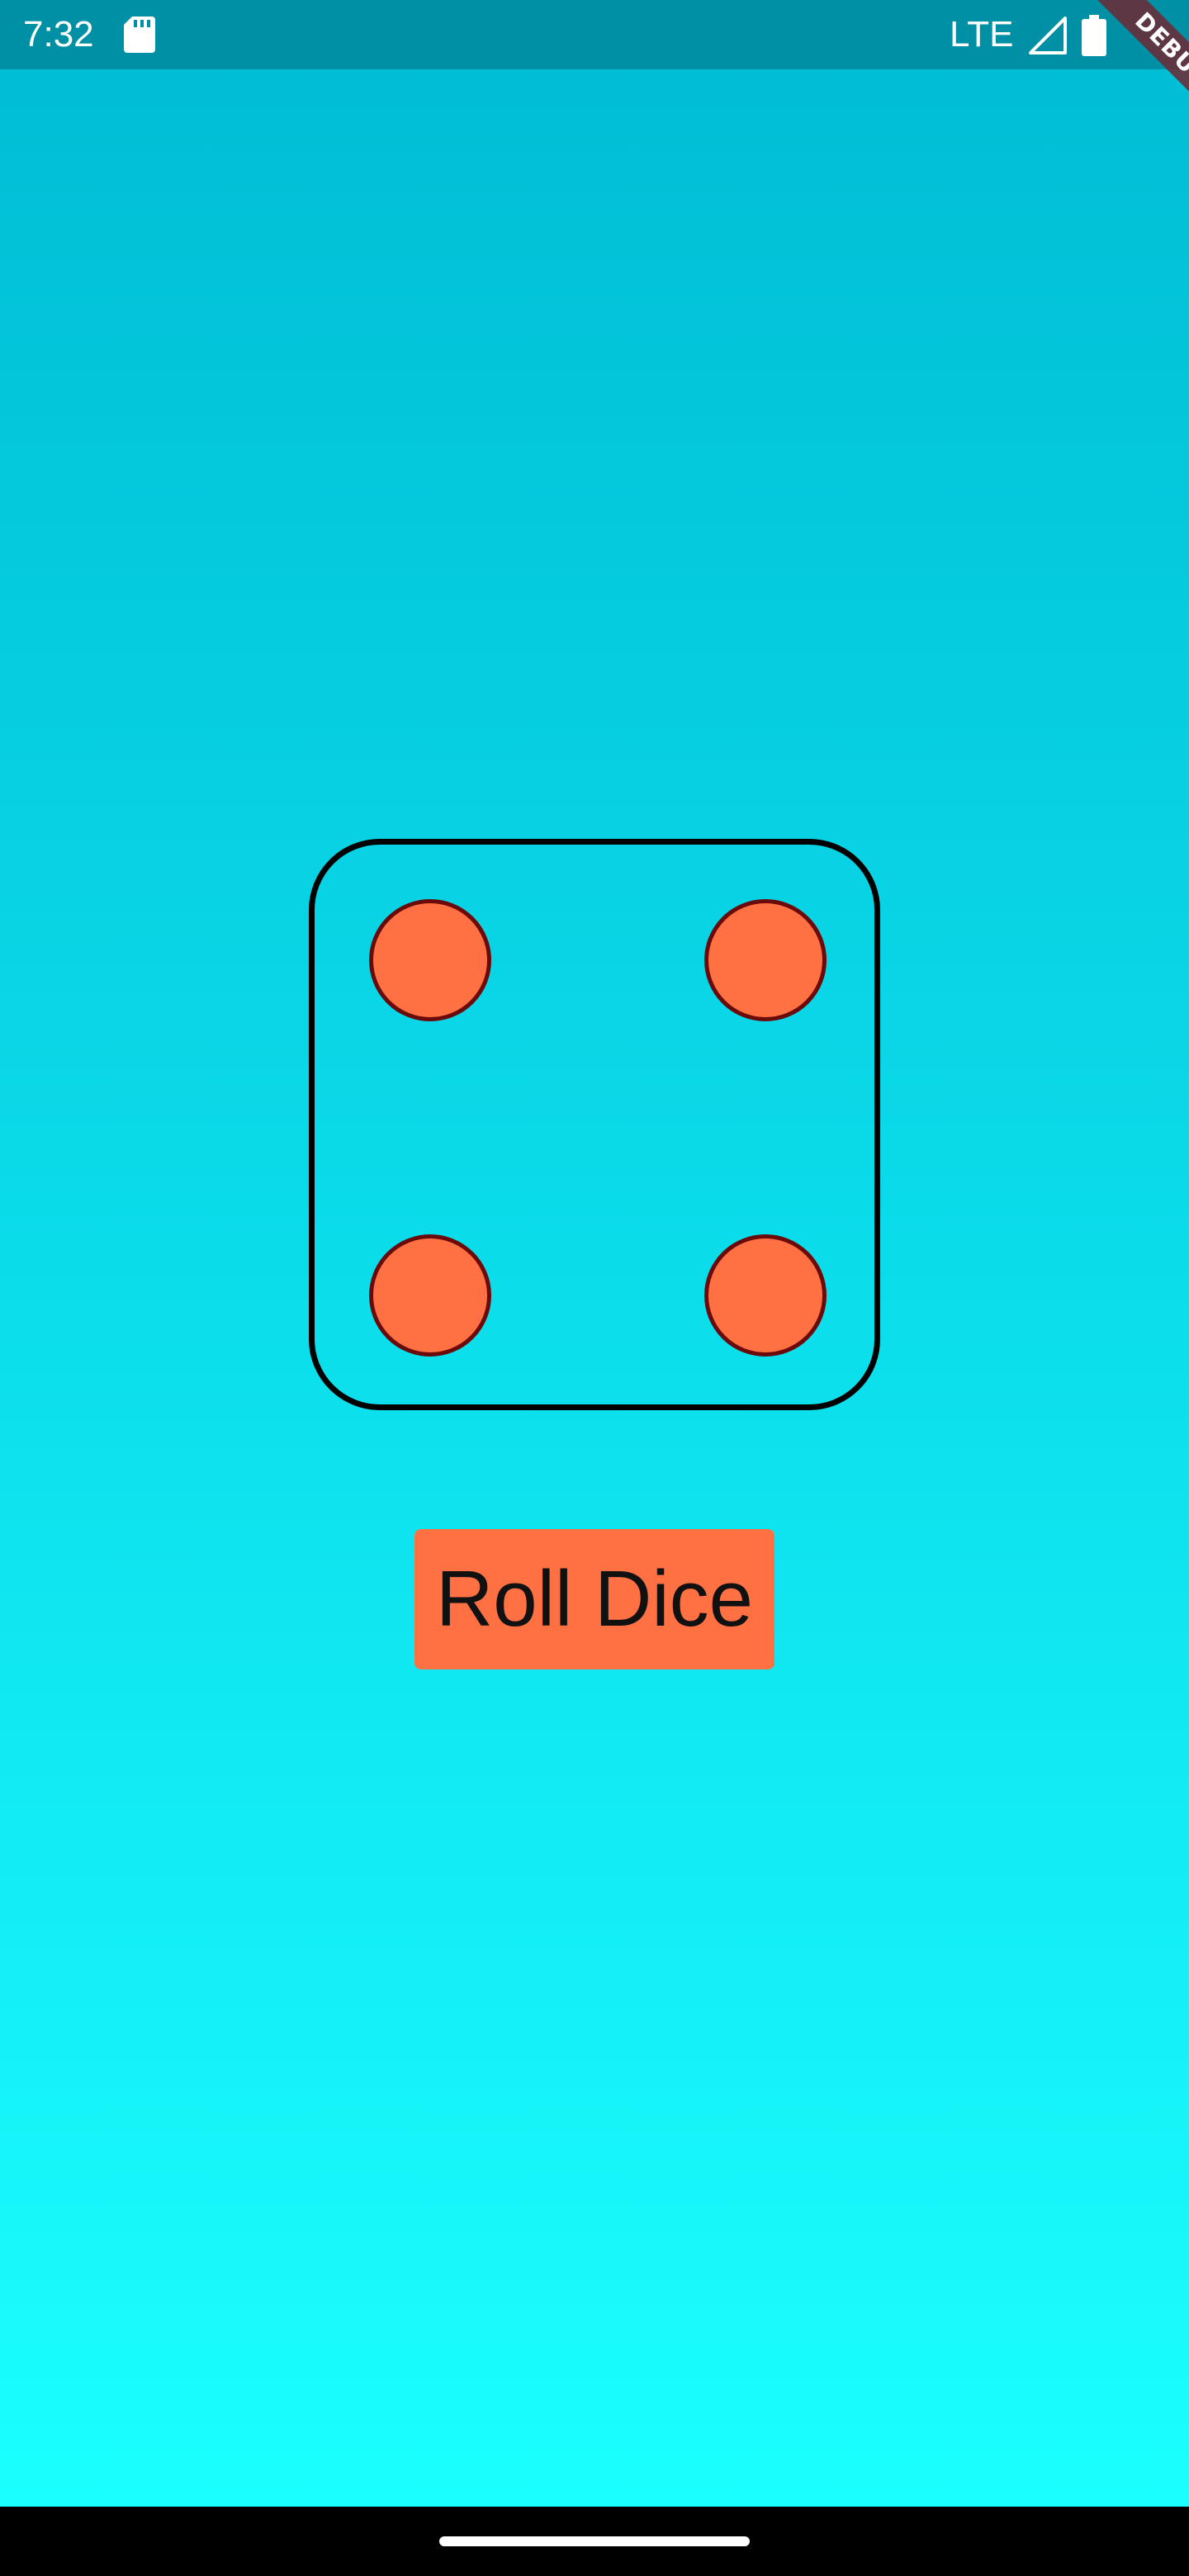 The image size is (1189, 2576). Describe the element at coordinates (1094, 35) in the screenshot. I see `battery-icon` at that location.